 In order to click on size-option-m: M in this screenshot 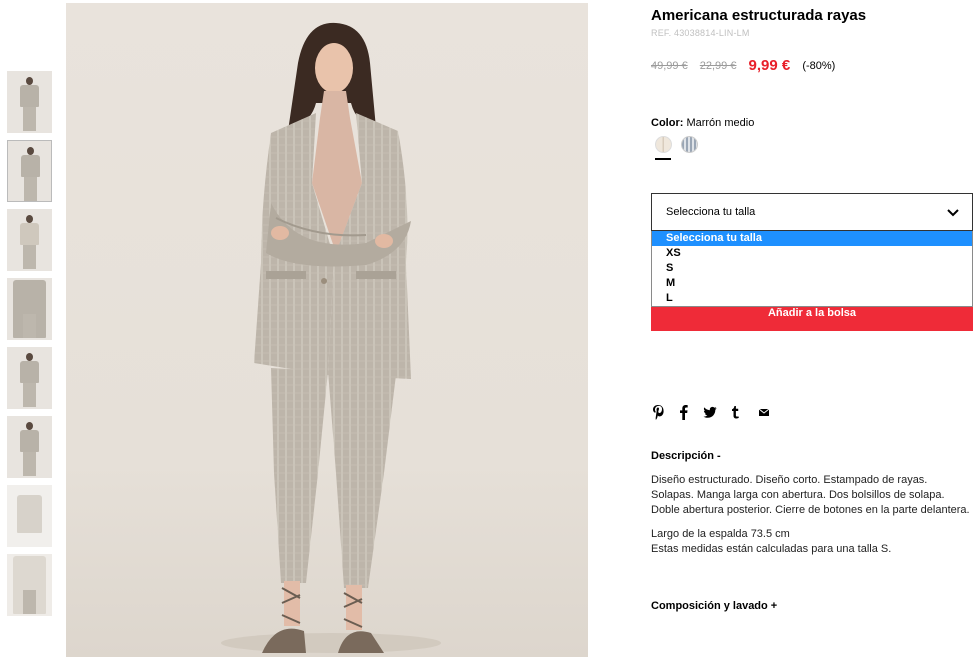, I will do `click(812, 283)`.